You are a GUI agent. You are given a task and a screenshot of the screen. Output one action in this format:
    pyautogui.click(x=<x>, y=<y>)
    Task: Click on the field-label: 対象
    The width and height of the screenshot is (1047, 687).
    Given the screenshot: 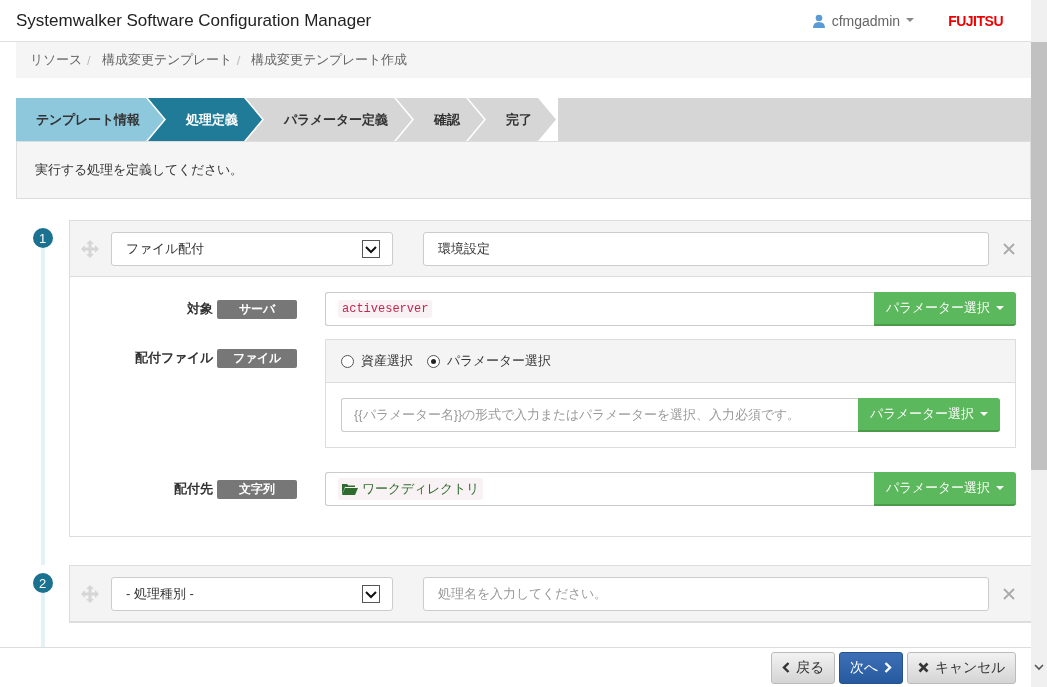 What is the action you would take?
    pyautogui.click(x=200, y=309)
    